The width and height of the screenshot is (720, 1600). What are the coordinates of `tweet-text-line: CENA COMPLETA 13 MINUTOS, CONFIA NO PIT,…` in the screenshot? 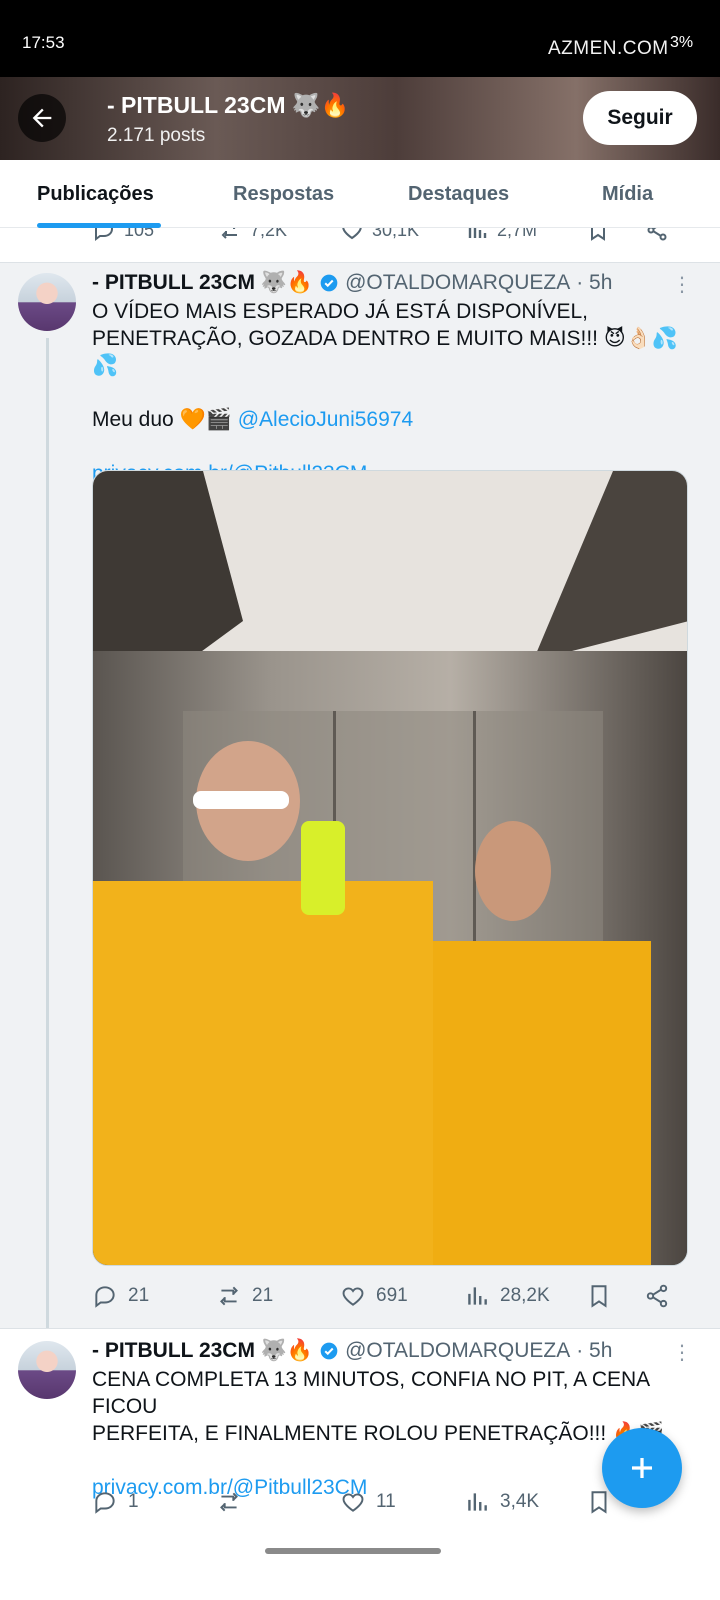 It's located at (371, 1393).